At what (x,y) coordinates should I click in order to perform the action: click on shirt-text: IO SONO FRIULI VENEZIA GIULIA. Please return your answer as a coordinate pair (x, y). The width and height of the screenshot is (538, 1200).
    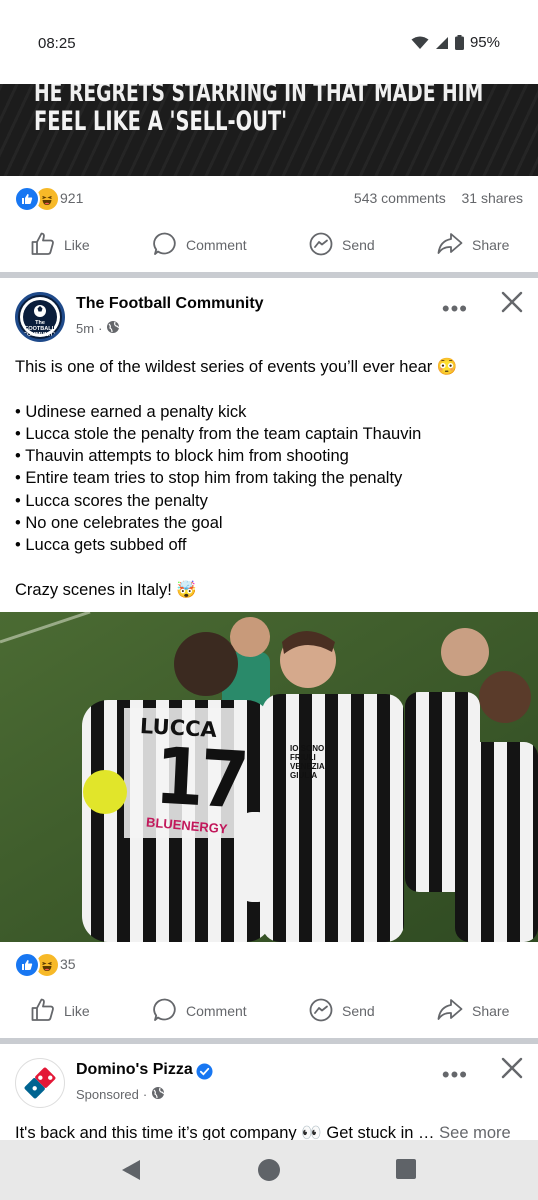
    Looking at the image, I should click on (307, 762).